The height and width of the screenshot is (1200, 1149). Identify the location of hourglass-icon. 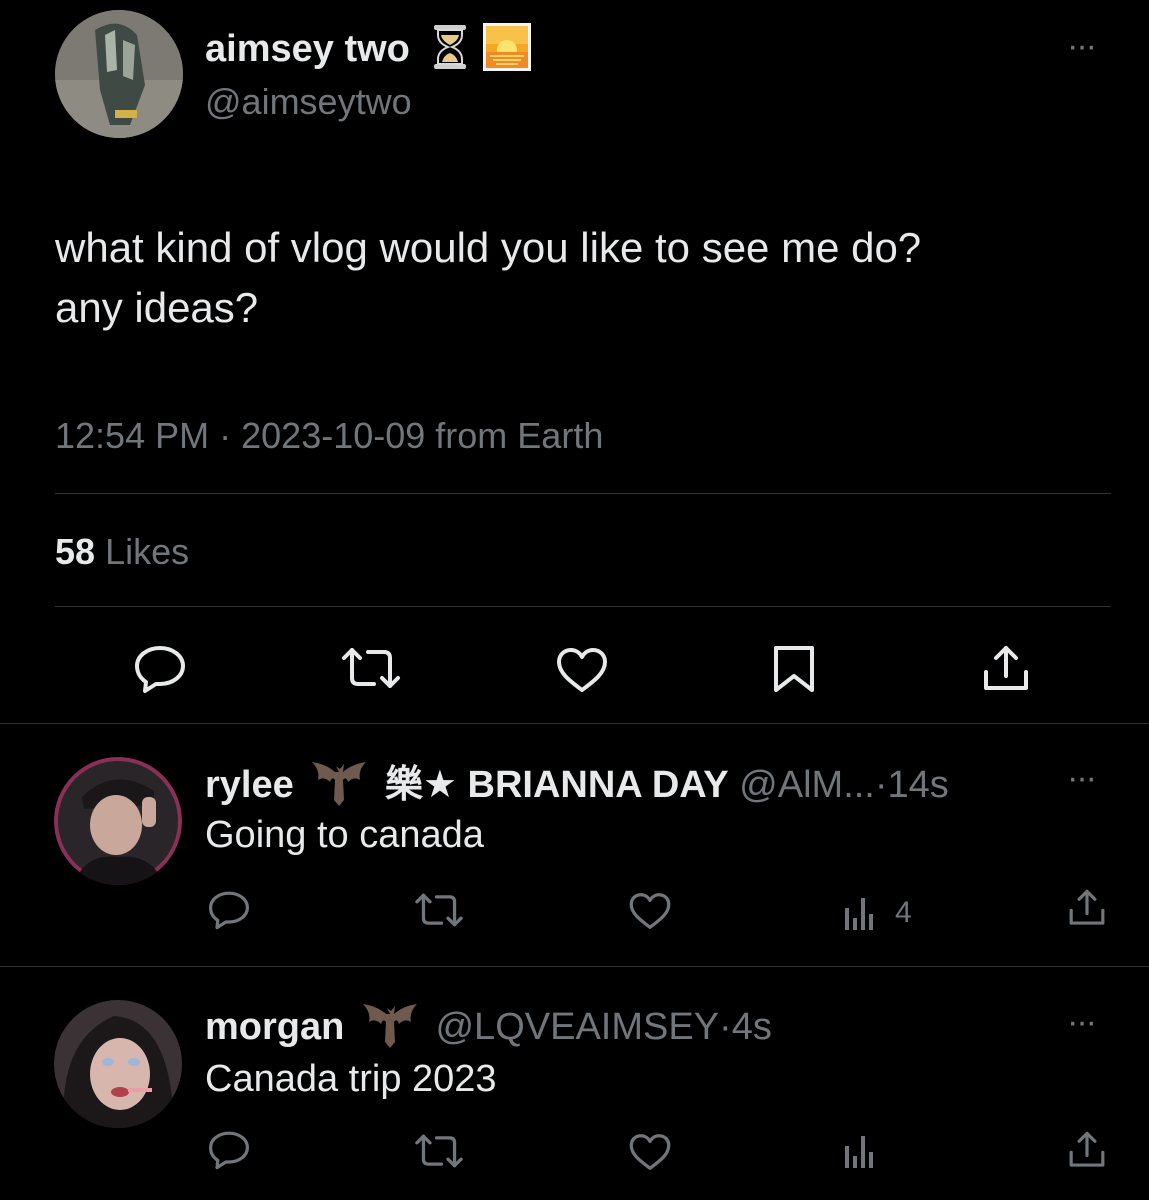
(450, 49).